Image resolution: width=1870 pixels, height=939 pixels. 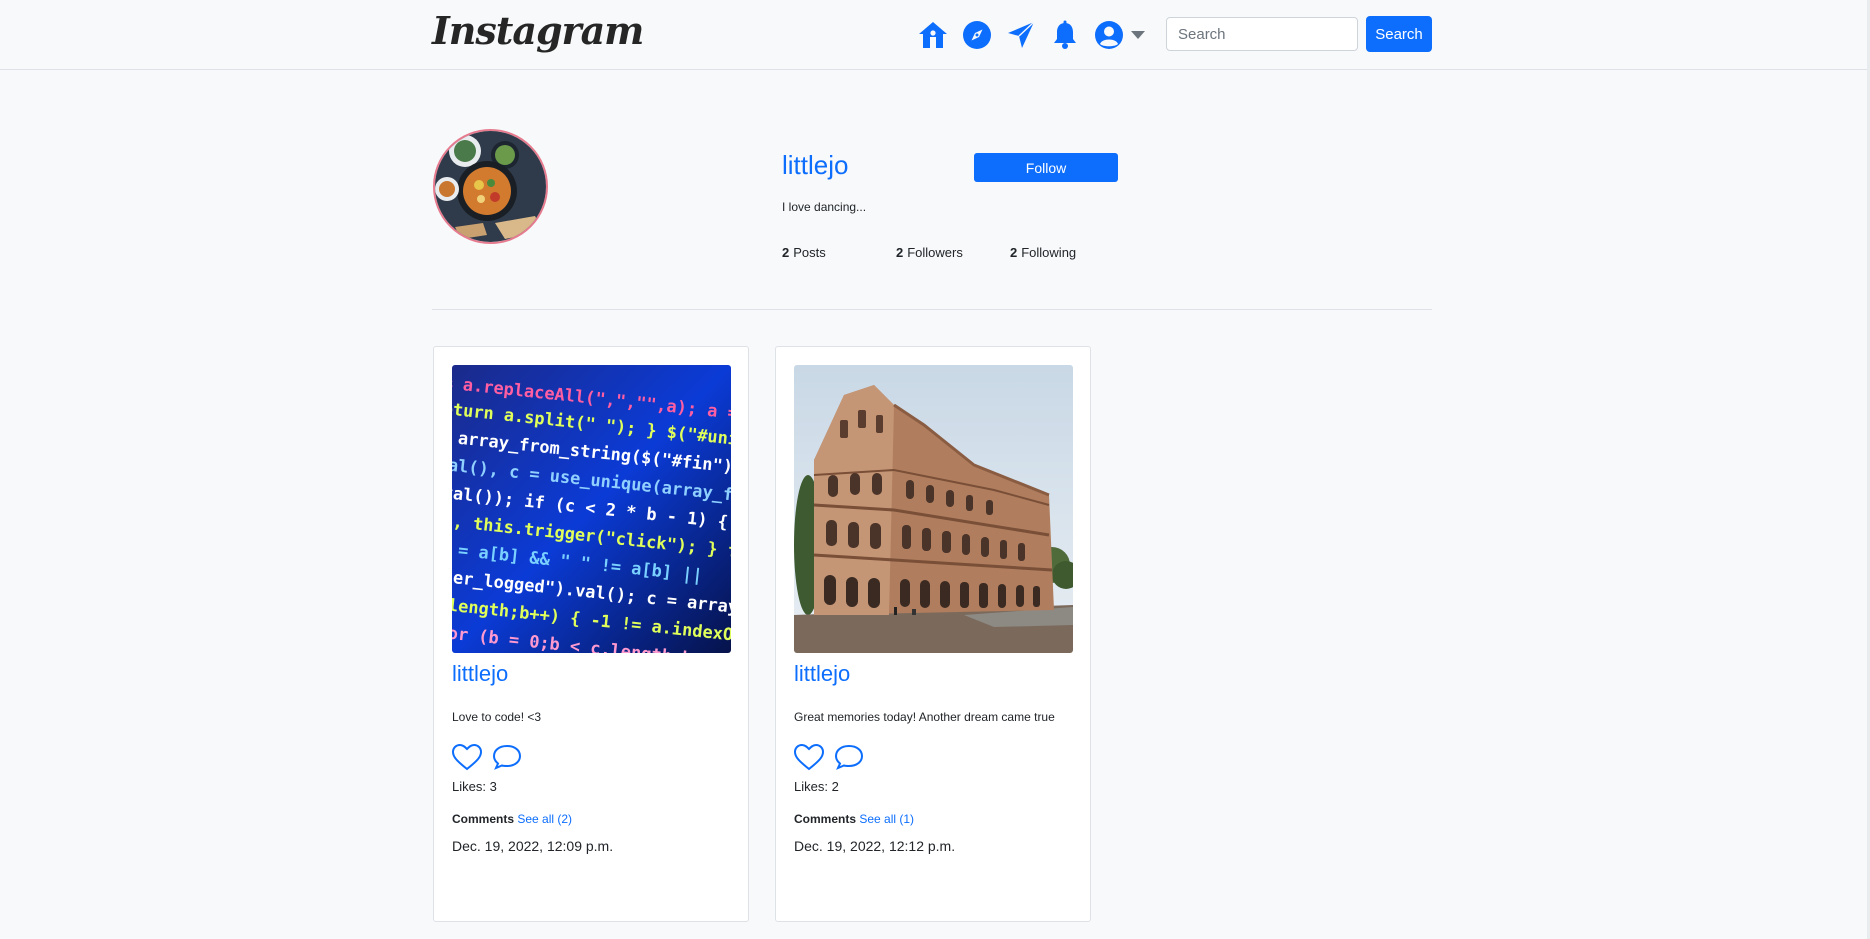 I want to click on post-image, so click(x=933, y=509).